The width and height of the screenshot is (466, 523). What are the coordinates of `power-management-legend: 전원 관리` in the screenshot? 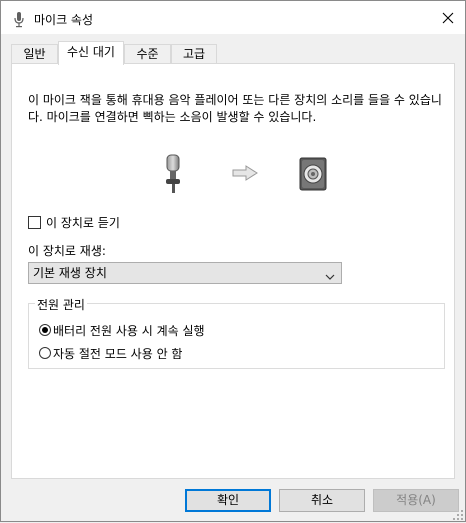 It's located at (61, 304).